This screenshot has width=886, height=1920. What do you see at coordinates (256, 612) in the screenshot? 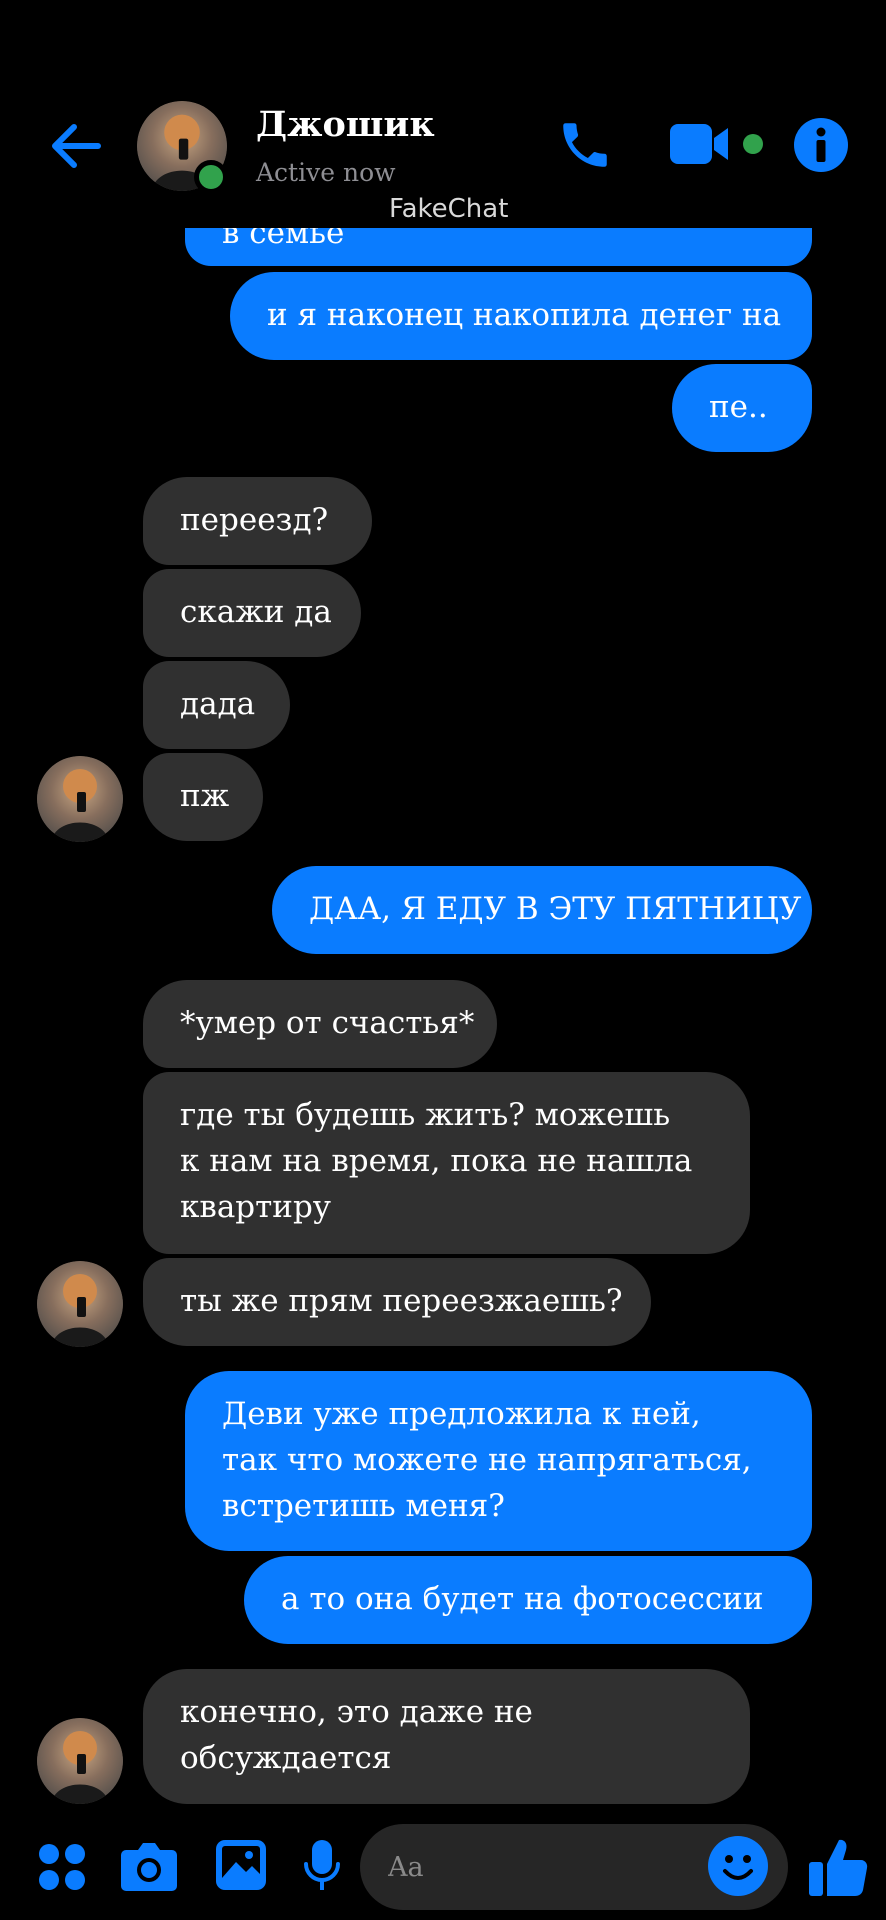
I see `message-text: скажи да` at bounding box center [256, 612].